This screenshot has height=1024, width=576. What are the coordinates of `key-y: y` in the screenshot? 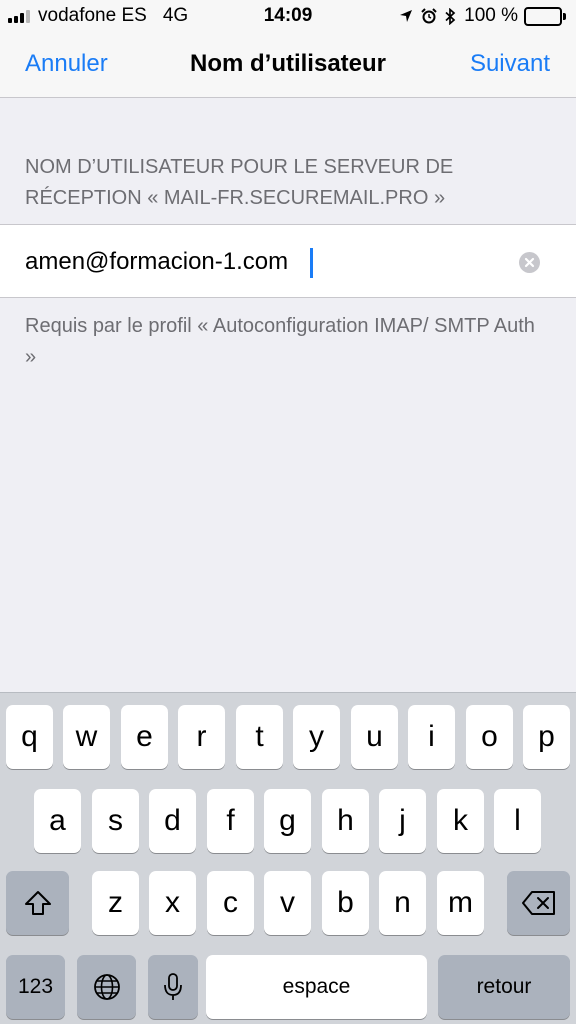 It's located at (316, 737).